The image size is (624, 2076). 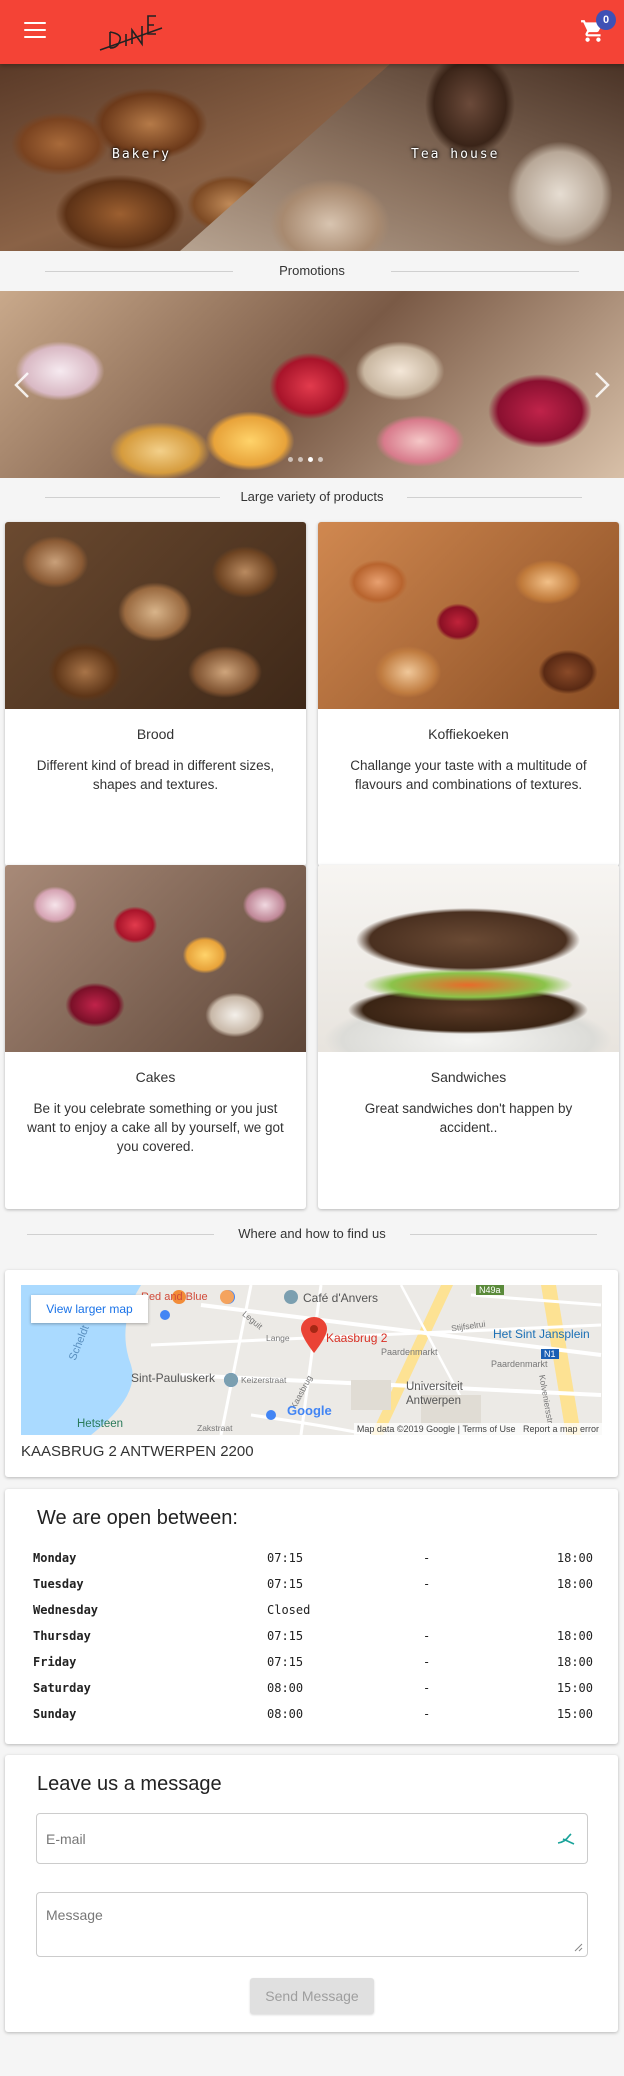 What do you see at coordinates (215, 1428) in the screenshot?
I see `map-label: Zakstraat` at bounding box center [215, 1428].